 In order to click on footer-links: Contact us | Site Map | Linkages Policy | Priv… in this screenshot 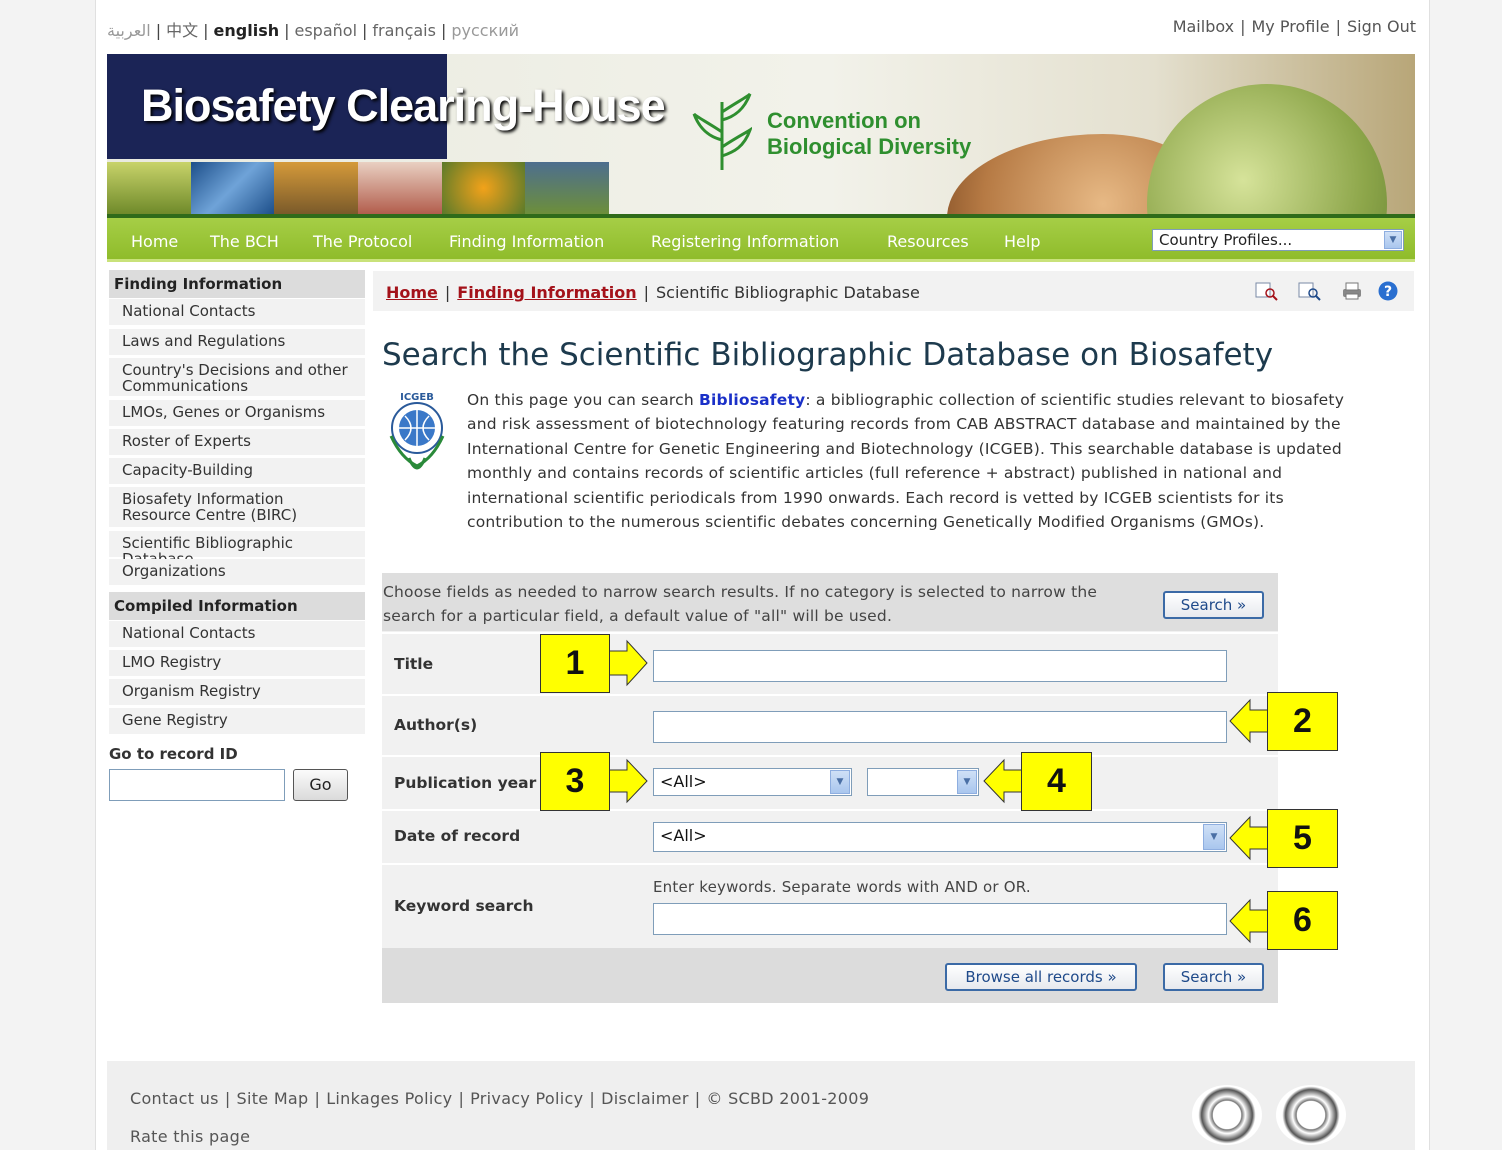, I will do `click(500, 1098)`.